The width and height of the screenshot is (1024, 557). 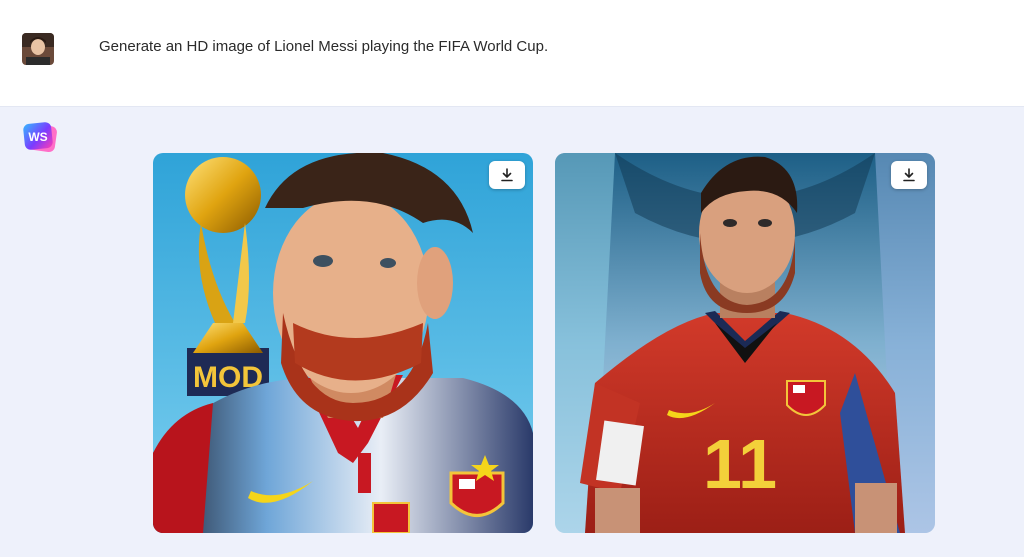 I want to click on ws-logo-icon: WS, so click(x=40, y=137).